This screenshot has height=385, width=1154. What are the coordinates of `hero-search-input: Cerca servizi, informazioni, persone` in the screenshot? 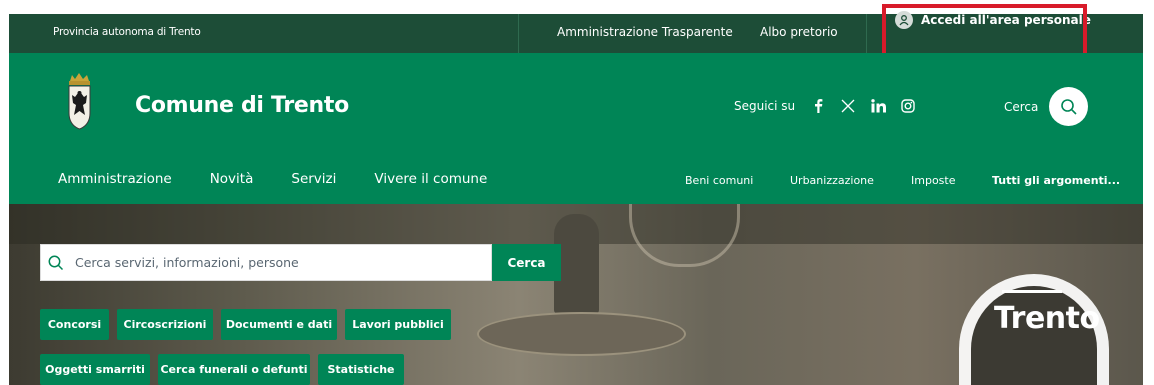 It's located at (266, 262).